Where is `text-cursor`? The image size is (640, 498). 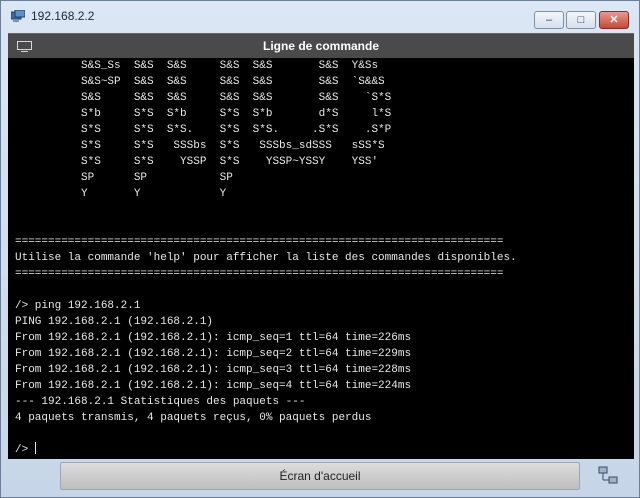
text-cursor is located at coordinates (35, 448).